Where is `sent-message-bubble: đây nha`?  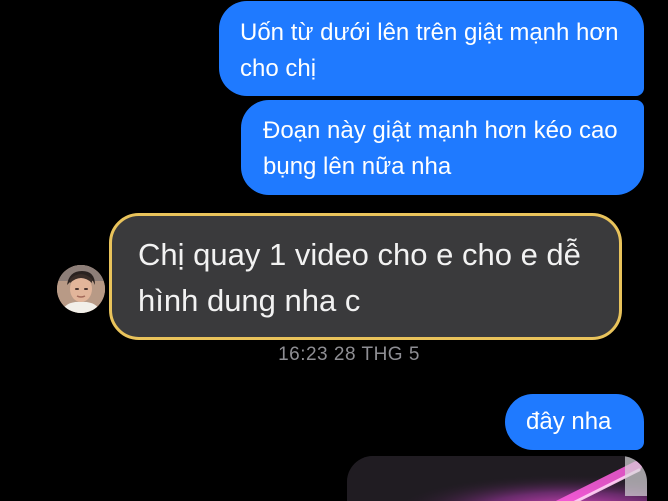
sent-message-bubble: đây nha is located at coordinates (574, 422).